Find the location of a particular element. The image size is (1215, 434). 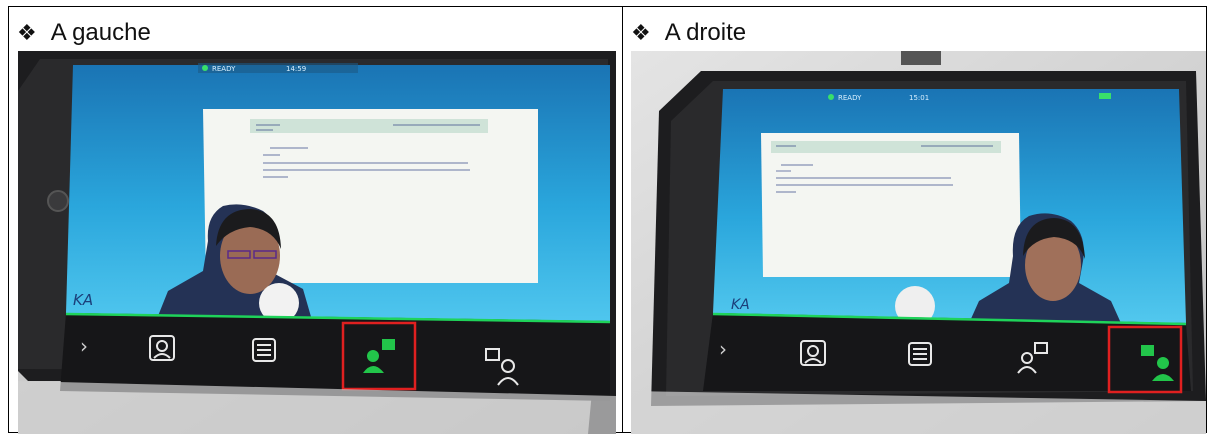

heading-text: A gauche is located at coordinates (100, 32).